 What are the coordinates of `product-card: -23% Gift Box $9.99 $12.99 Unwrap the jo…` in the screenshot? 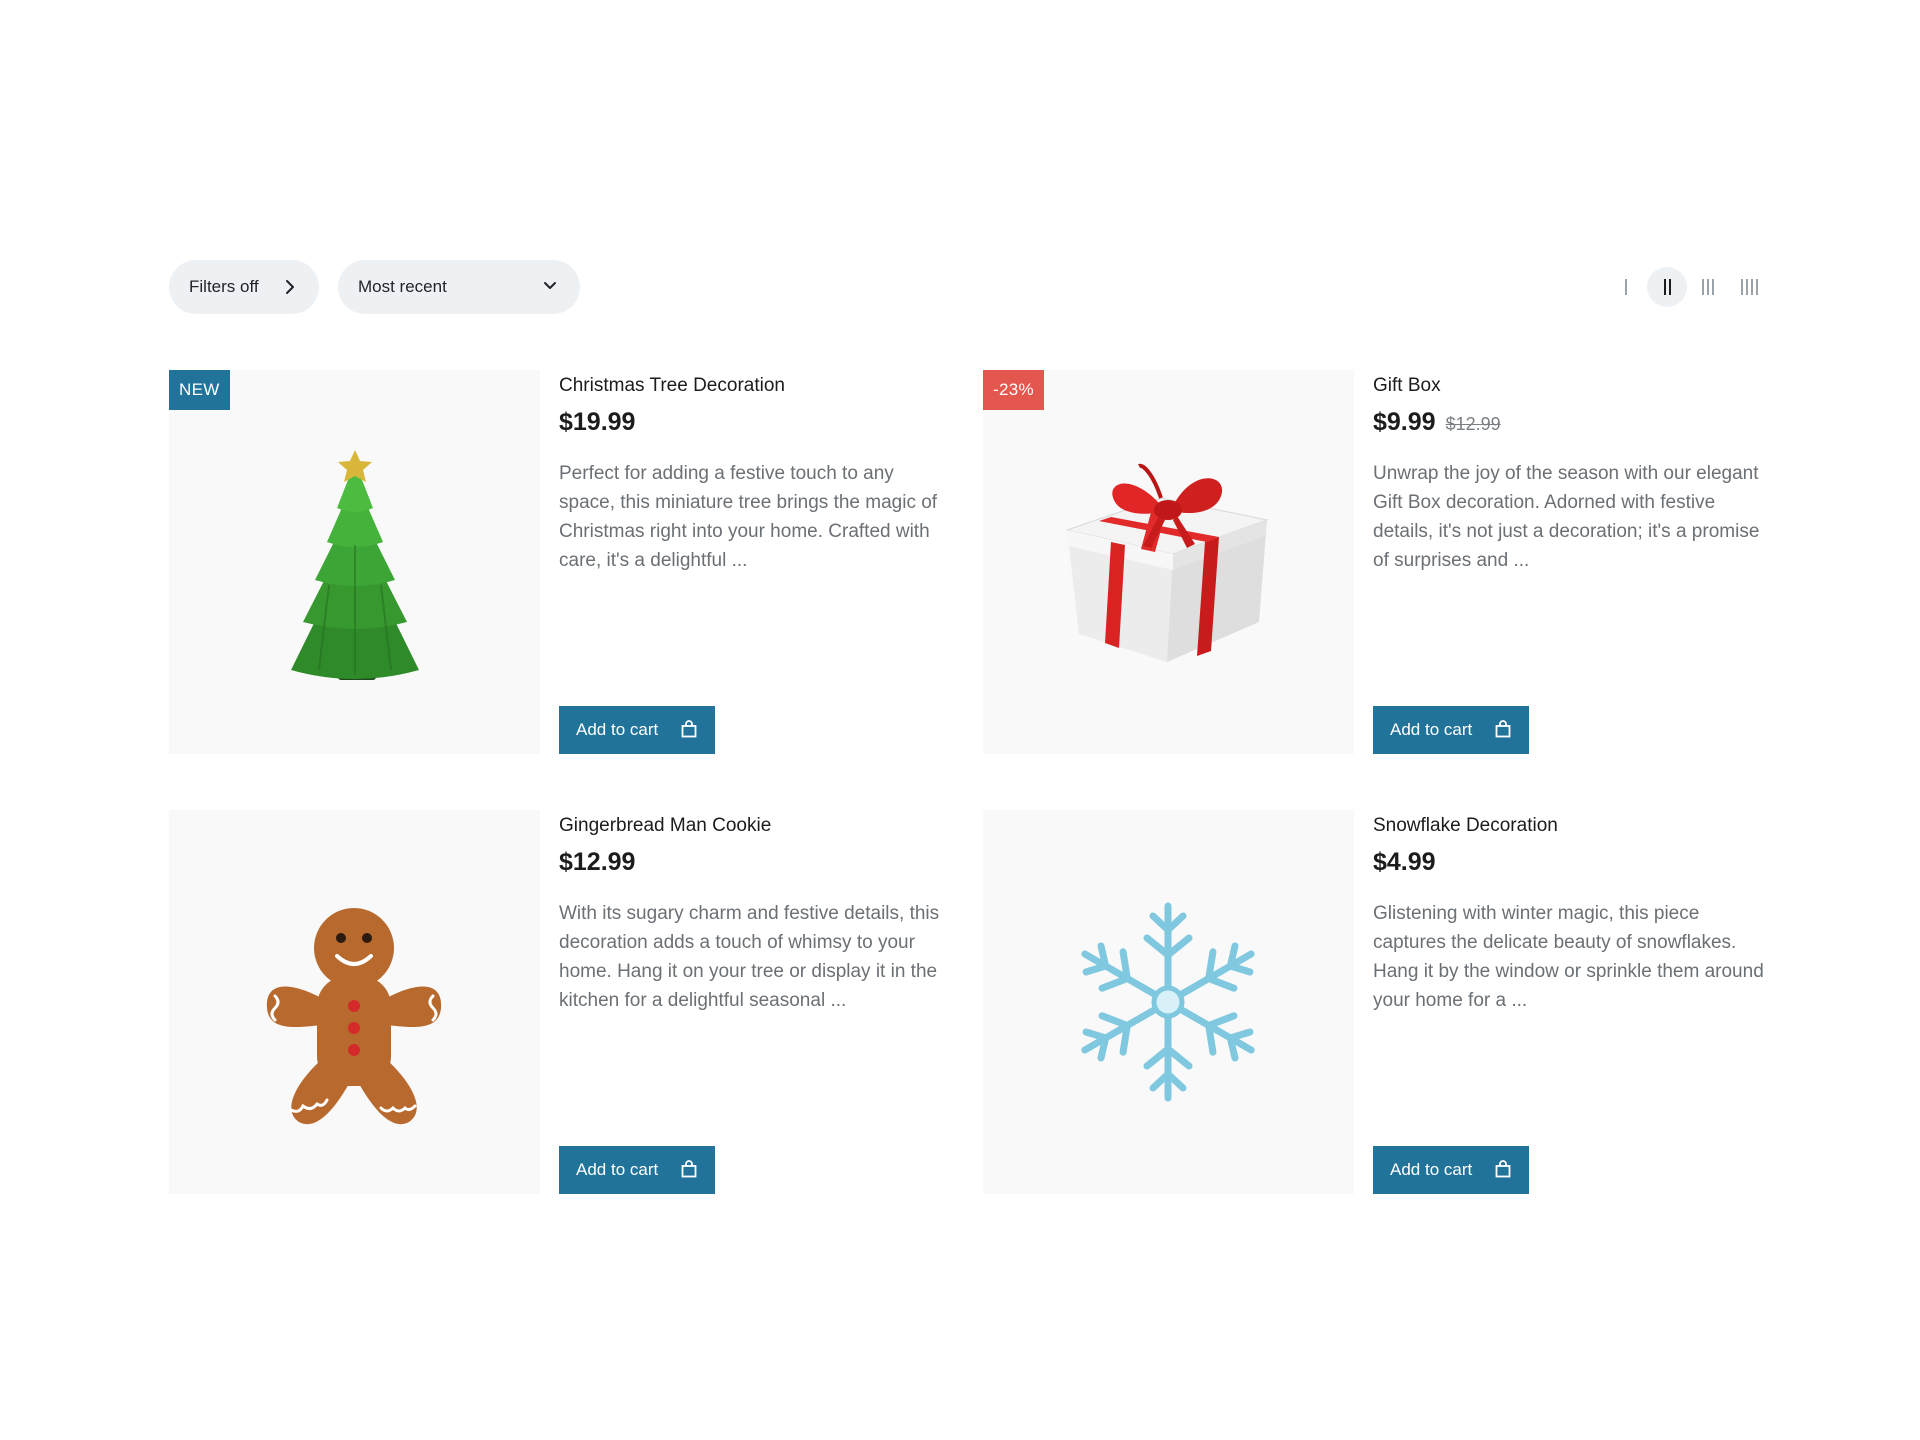 It's located at (1383, 562).